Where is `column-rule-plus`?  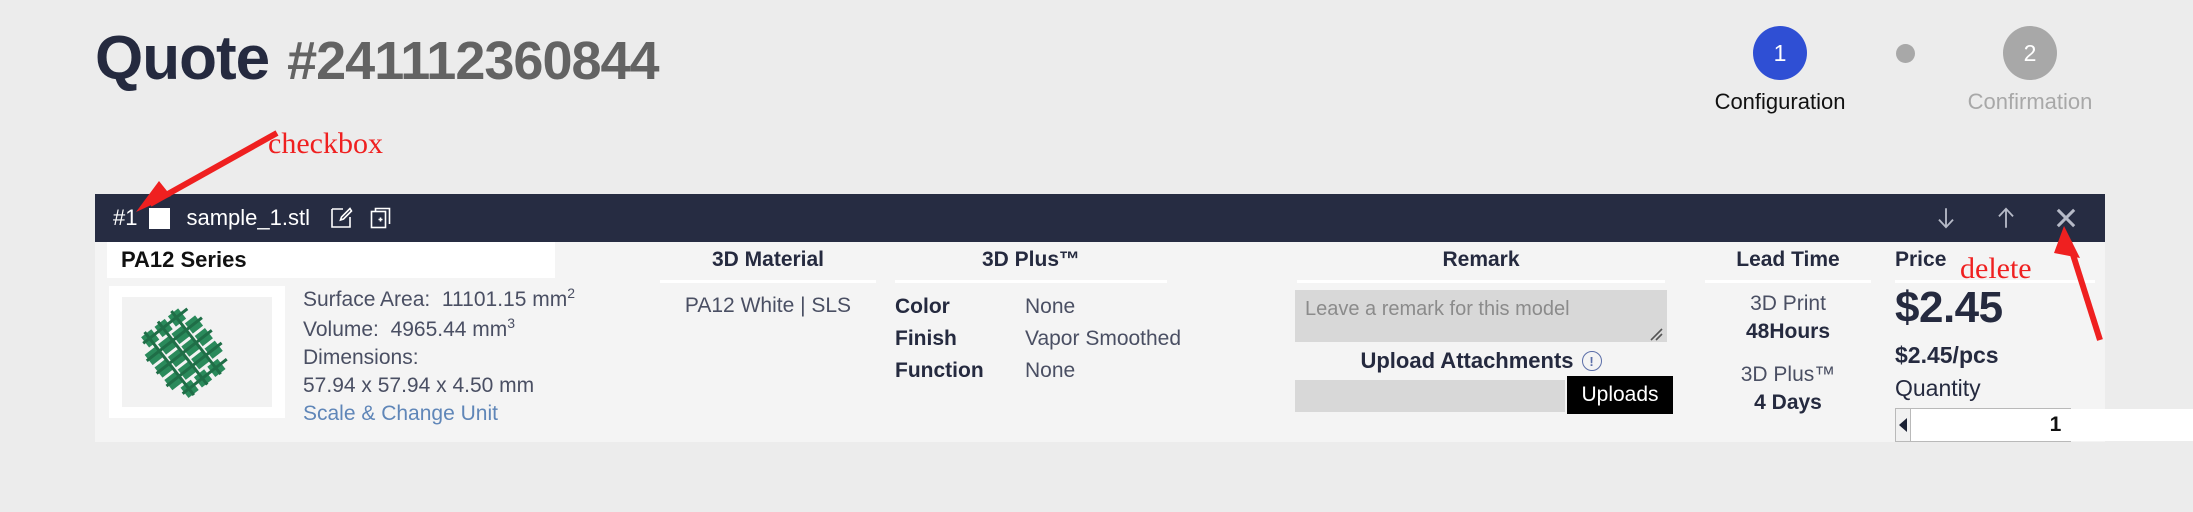
column-rule-plus is located at coordinates (1031, 281).